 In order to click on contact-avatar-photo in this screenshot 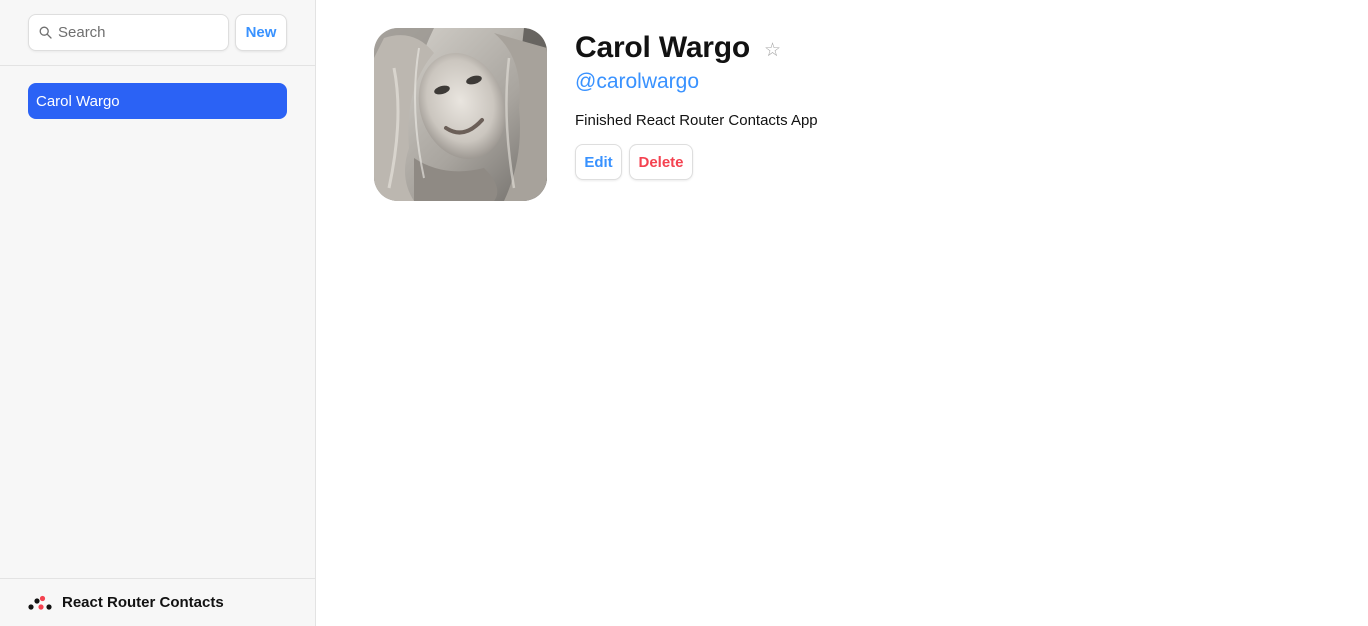, I will do `click(460, 114)`.